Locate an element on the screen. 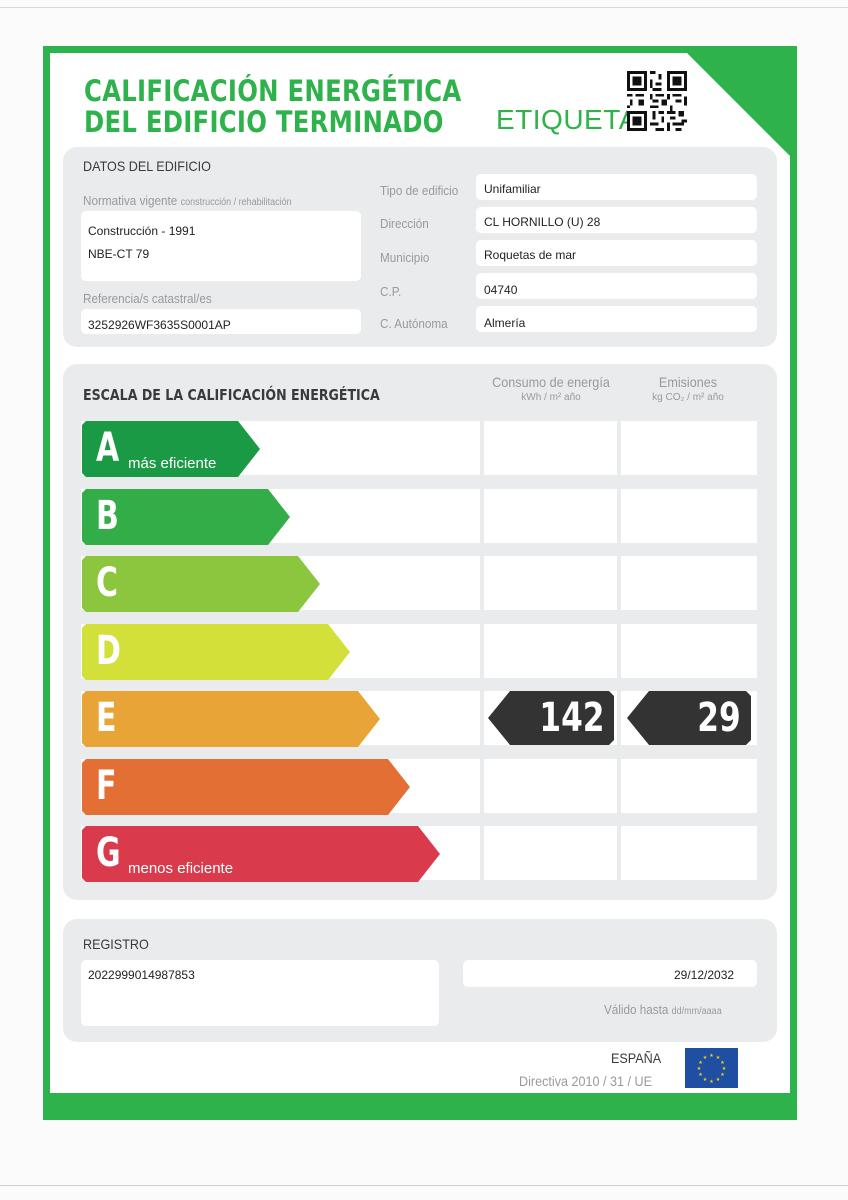  qr-code-icon is located at coordinates (657, 101).